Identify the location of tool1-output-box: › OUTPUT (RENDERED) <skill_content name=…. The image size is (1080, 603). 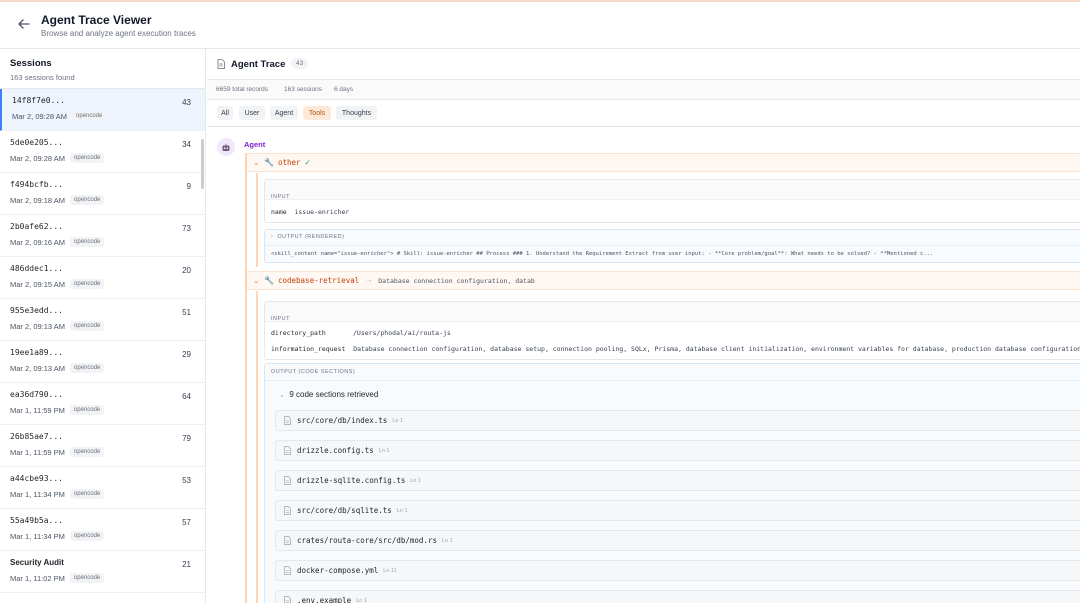
(672, 246).